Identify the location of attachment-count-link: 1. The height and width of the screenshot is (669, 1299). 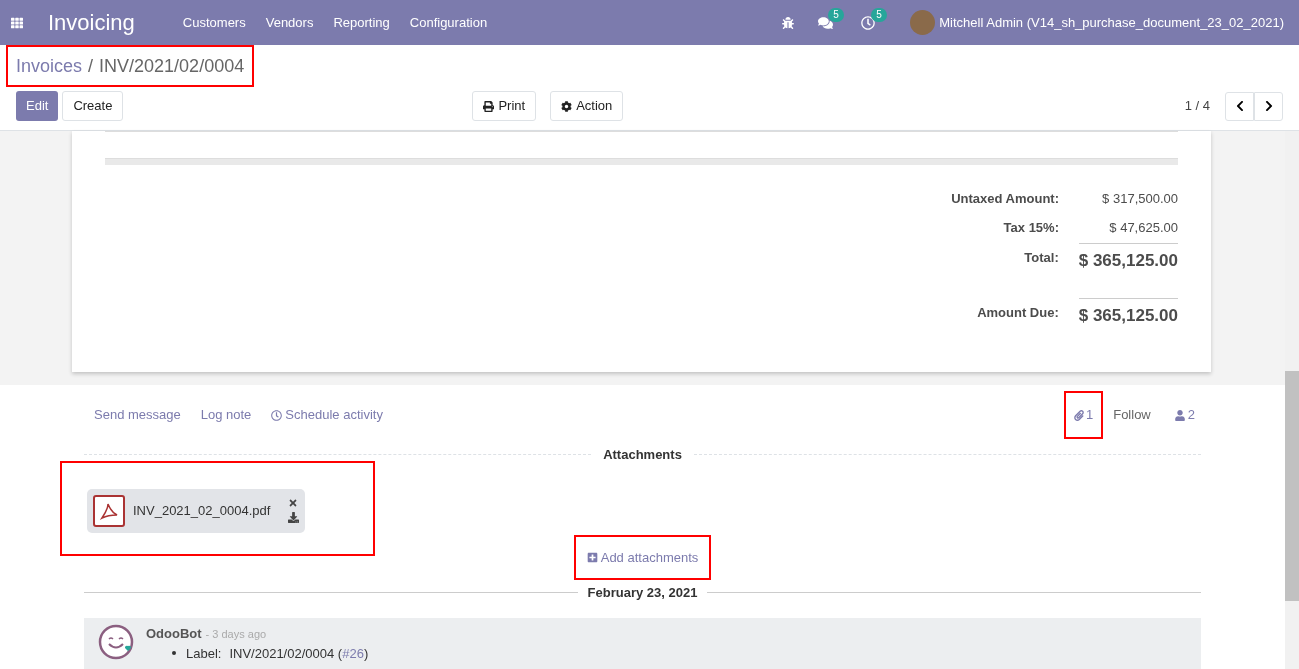
(1083, 415).